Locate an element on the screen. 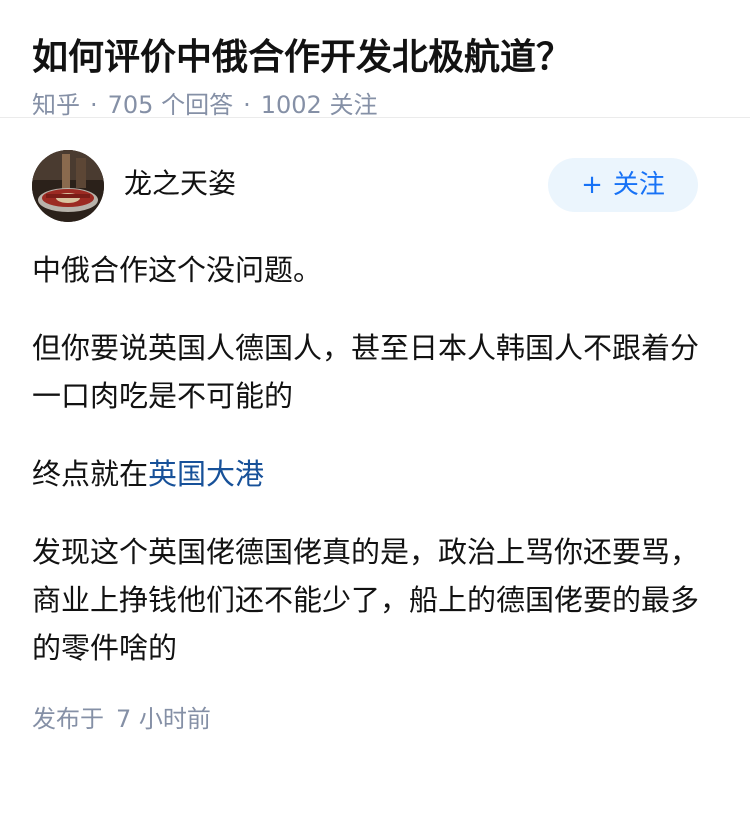  paragraph-3: 终点就在英国大港 is located at coordinates (375, 474).